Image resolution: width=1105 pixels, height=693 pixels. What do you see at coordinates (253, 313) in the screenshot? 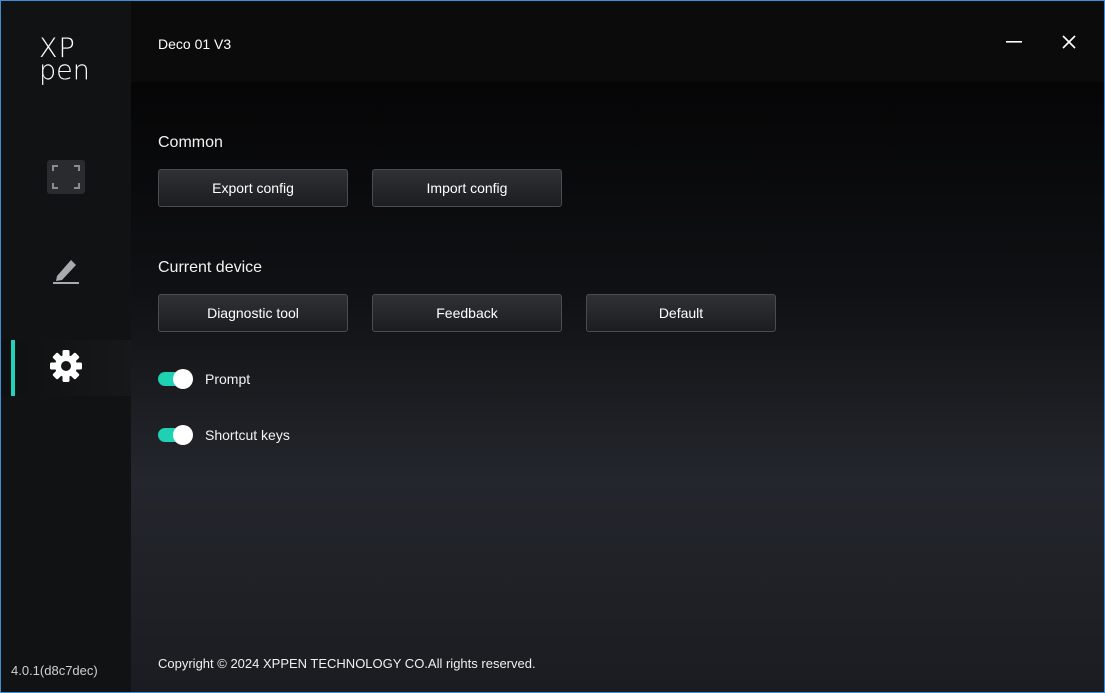
I see `diagnostic-tool-button: Diagnostic tool` at bounding box center [253, 313].